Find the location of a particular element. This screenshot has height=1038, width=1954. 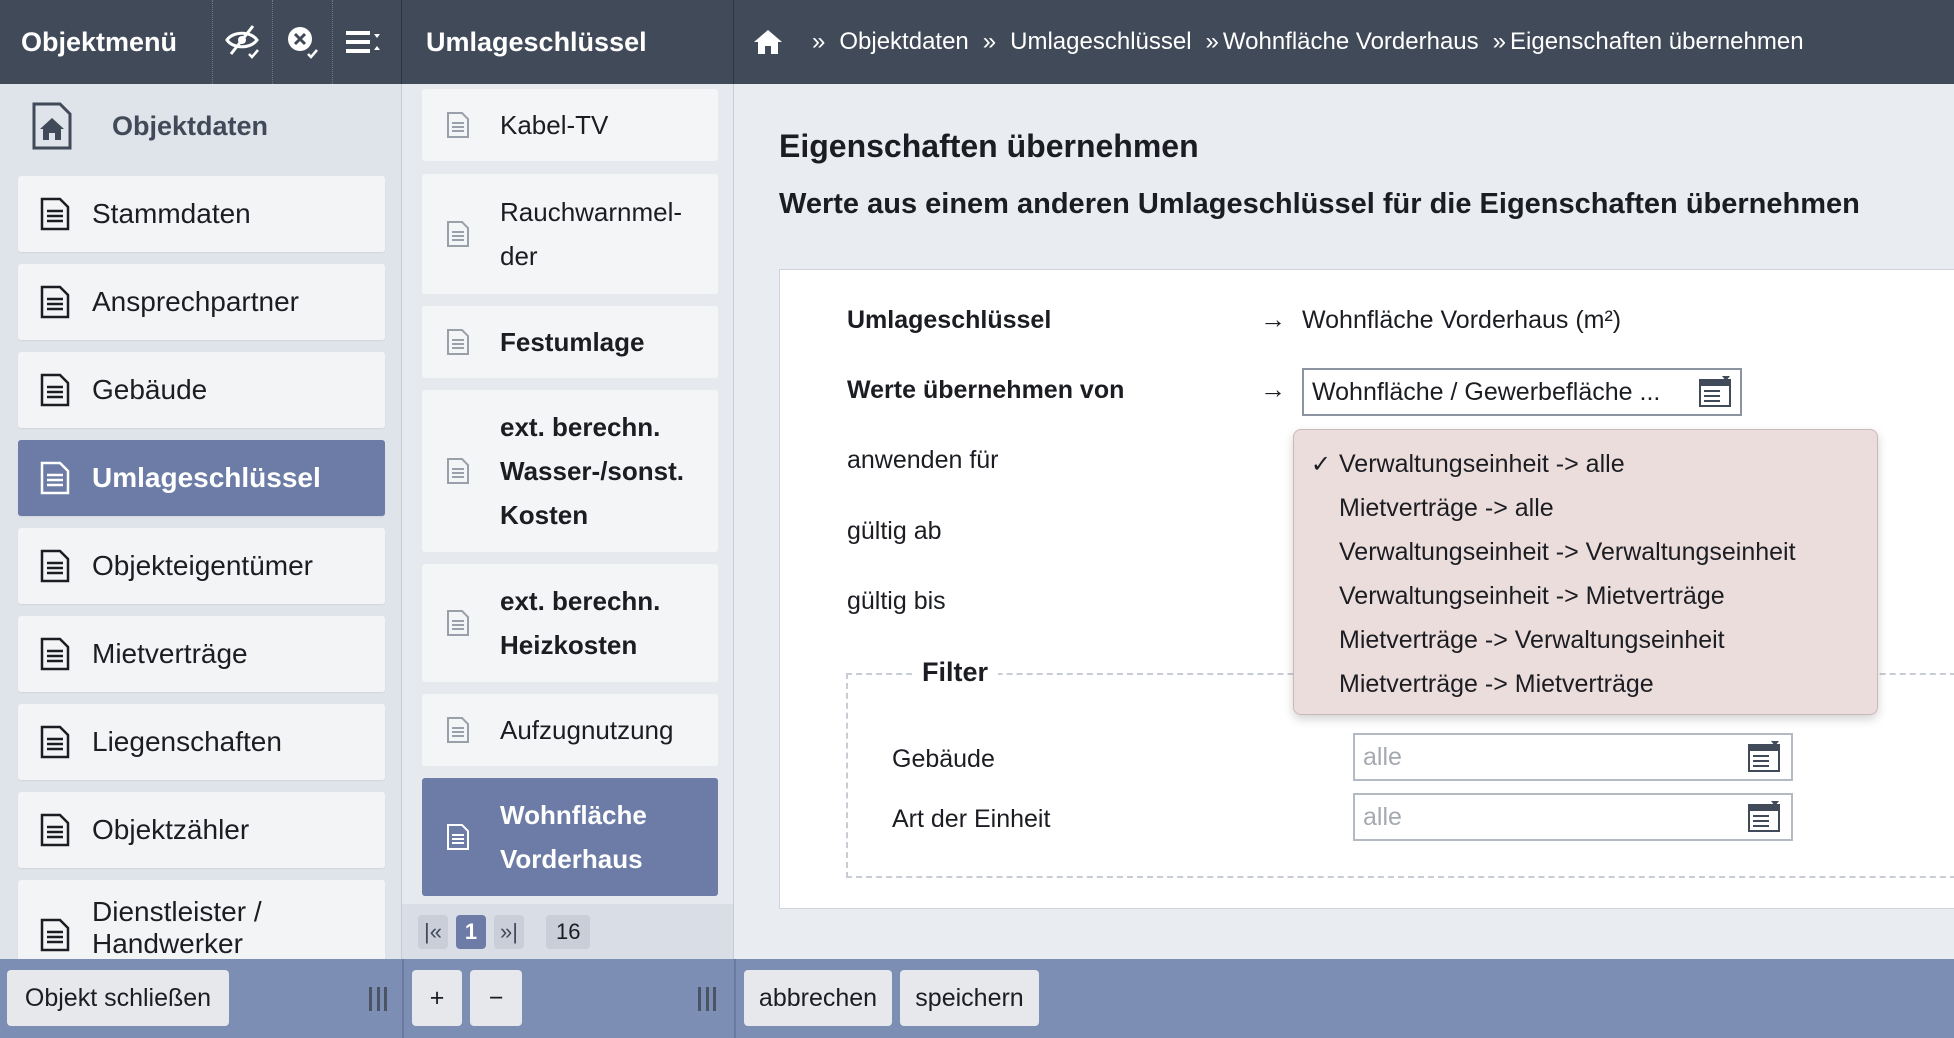

collapse-menu-button is located at coordinates (362, 42).